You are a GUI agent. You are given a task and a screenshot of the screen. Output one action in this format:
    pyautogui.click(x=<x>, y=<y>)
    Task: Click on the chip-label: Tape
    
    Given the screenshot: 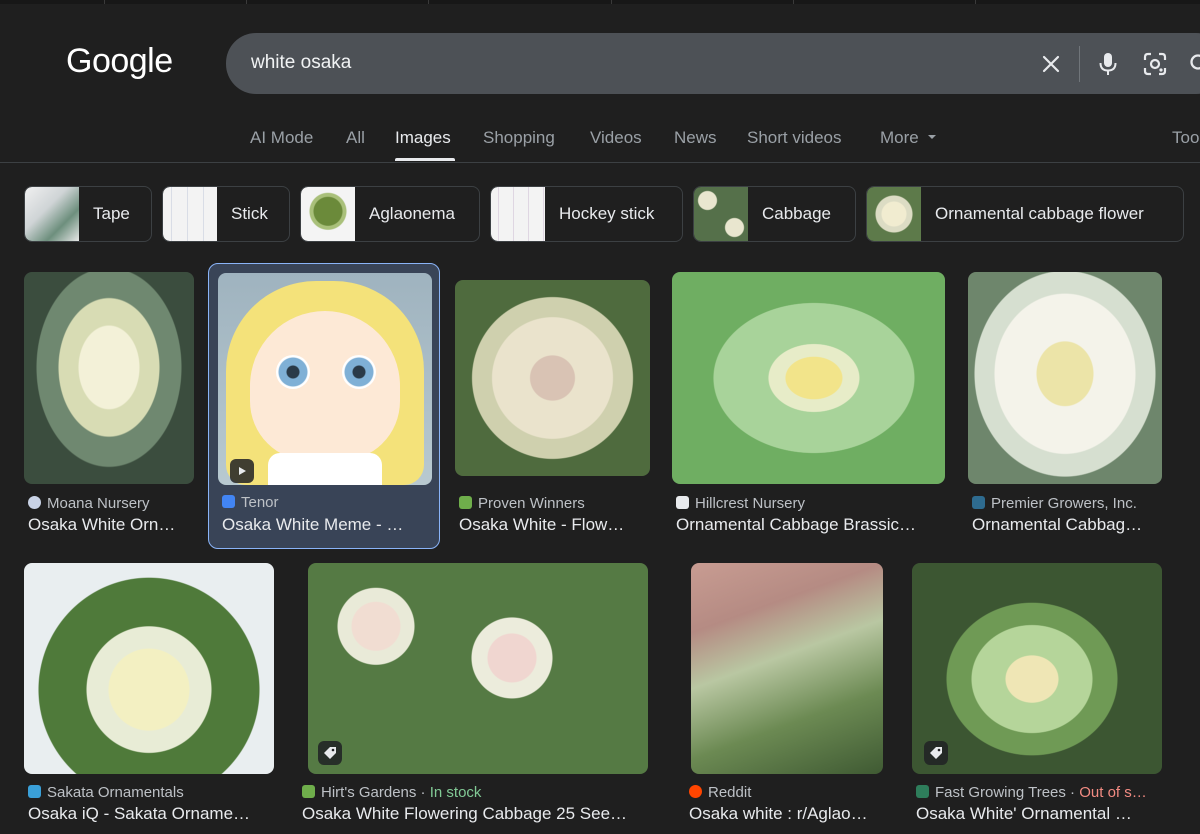 What is the action you would take?
    pyautogui.click(x=111, y=213)
    